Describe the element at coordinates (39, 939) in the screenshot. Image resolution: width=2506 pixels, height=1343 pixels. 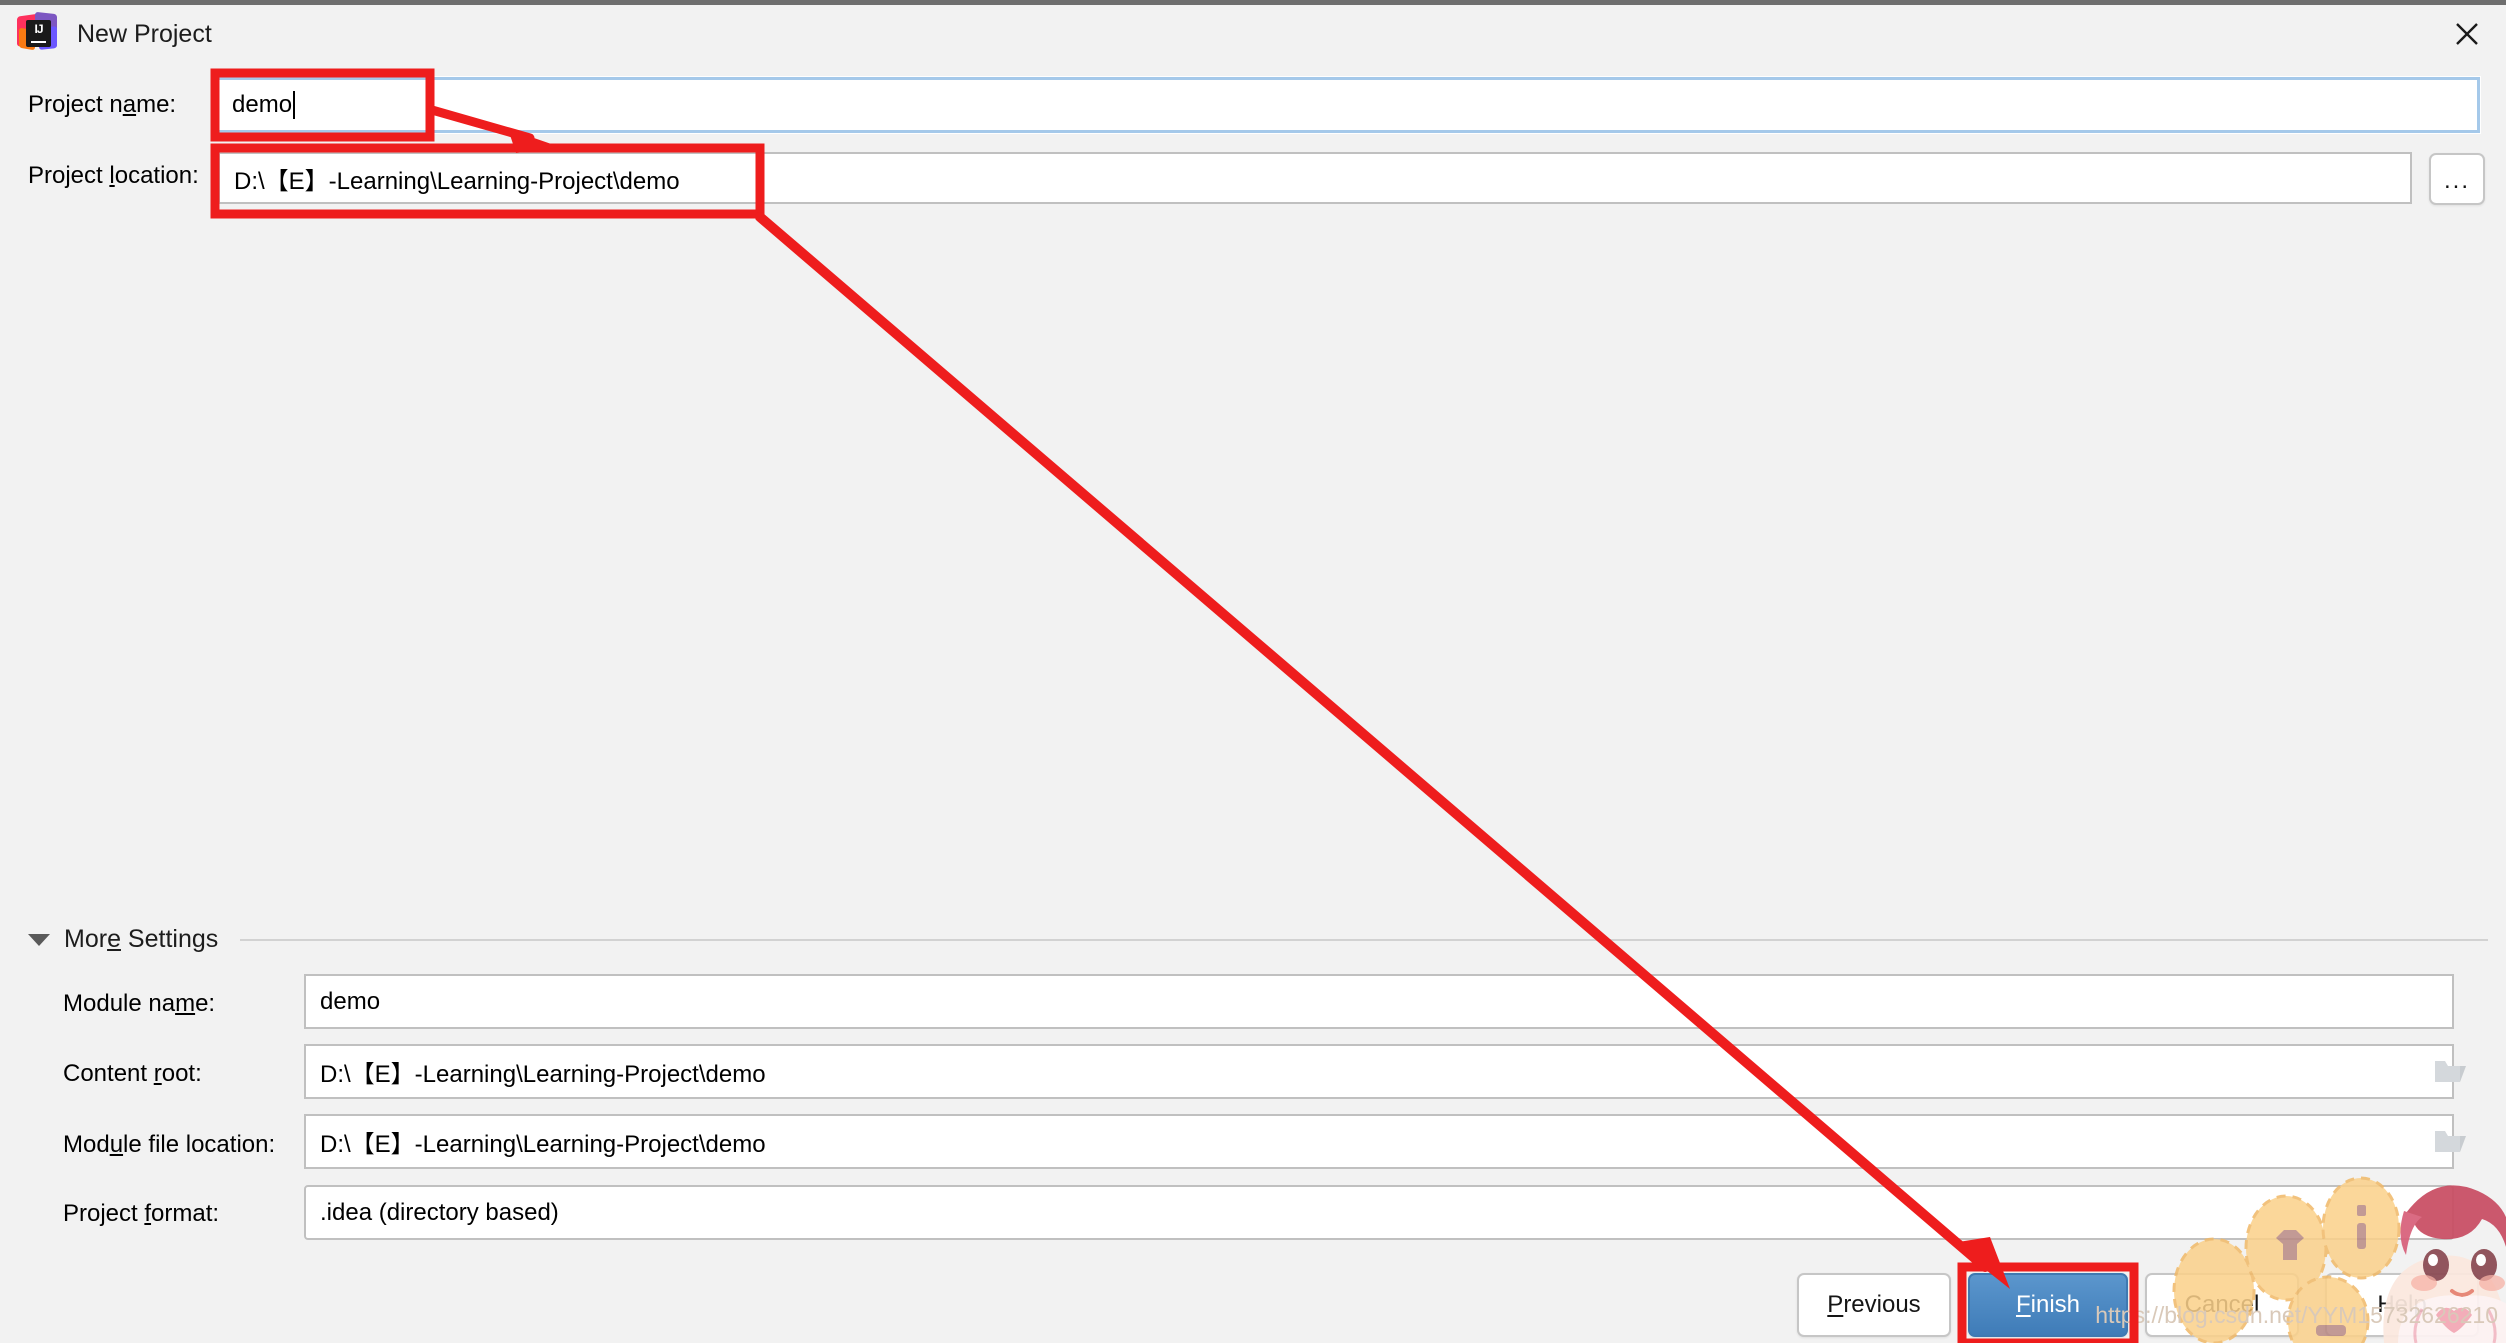
I see `chevron-down-icon` at that location.